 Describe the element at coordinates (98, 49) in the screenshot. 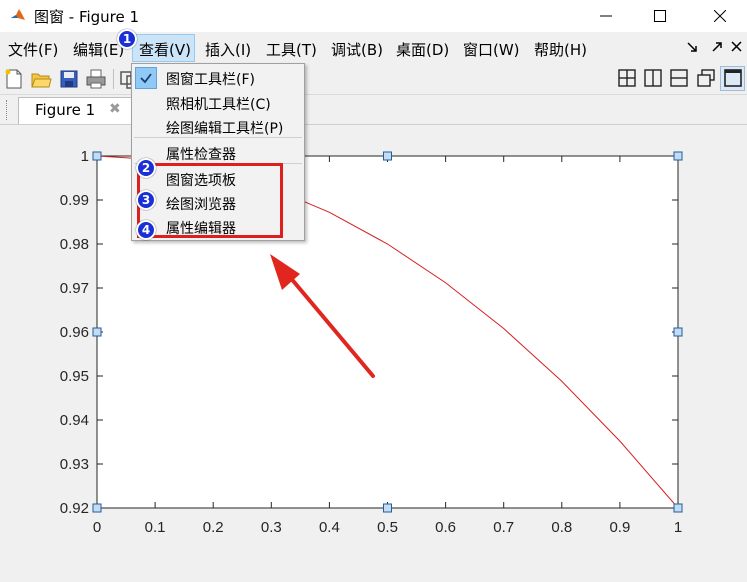

I see `menu-edit: 编辑(E)` at that location.